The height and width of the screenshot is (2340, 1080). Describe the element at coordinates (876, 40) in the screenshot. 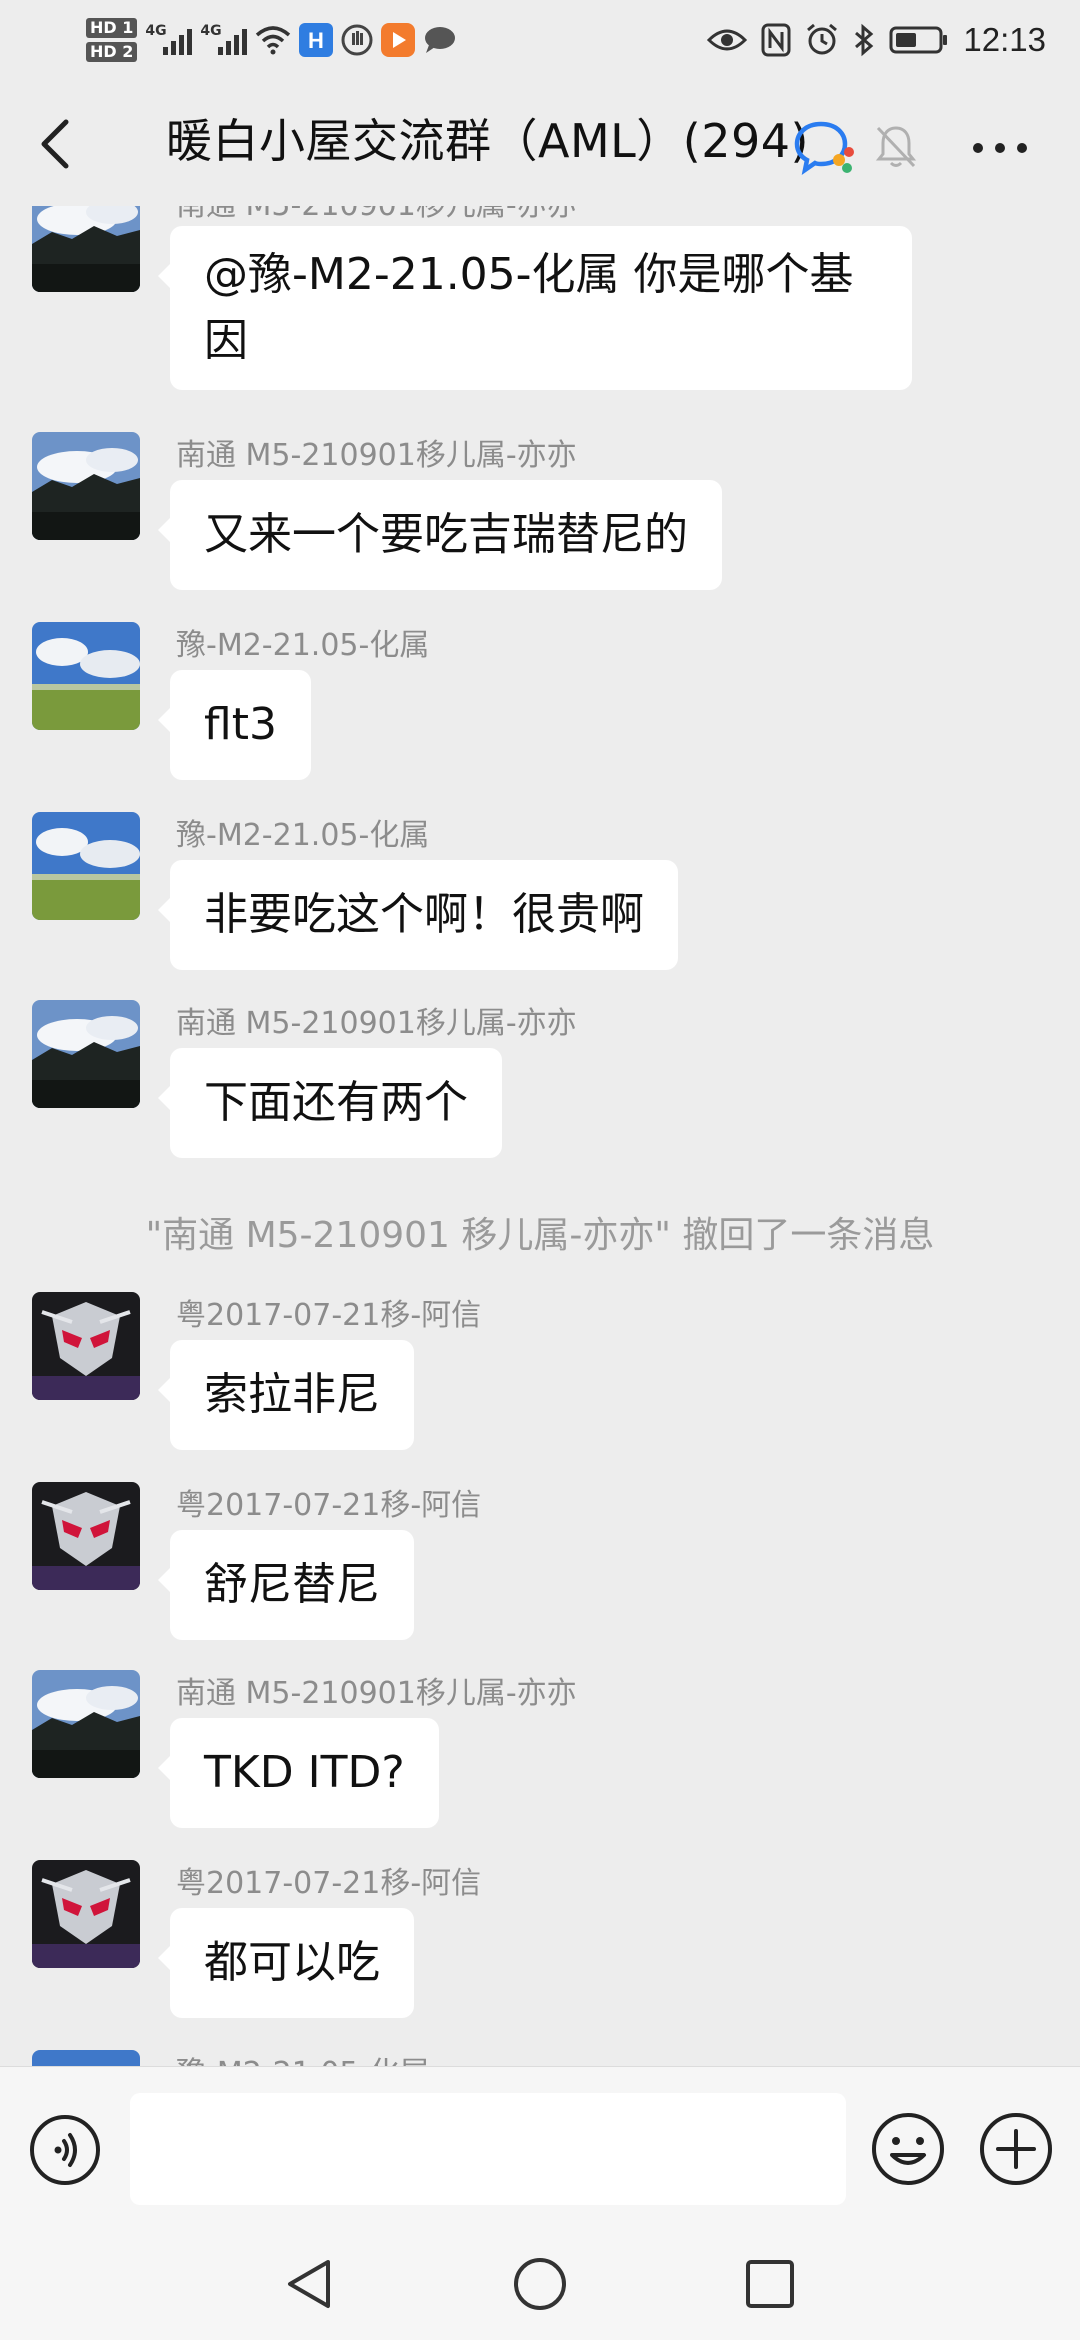

I see `status-right-icons: 12:13` at that location.